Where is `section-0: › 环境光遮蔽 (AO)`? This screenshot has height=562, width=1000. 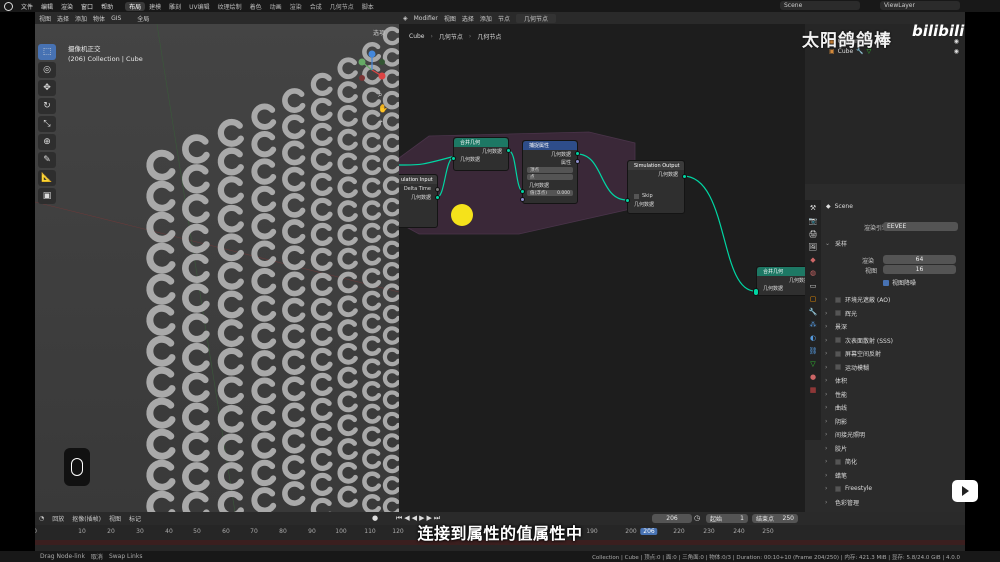 section-0: › 环境光遮蔽 (AO) is located at coordinates (894, 299).